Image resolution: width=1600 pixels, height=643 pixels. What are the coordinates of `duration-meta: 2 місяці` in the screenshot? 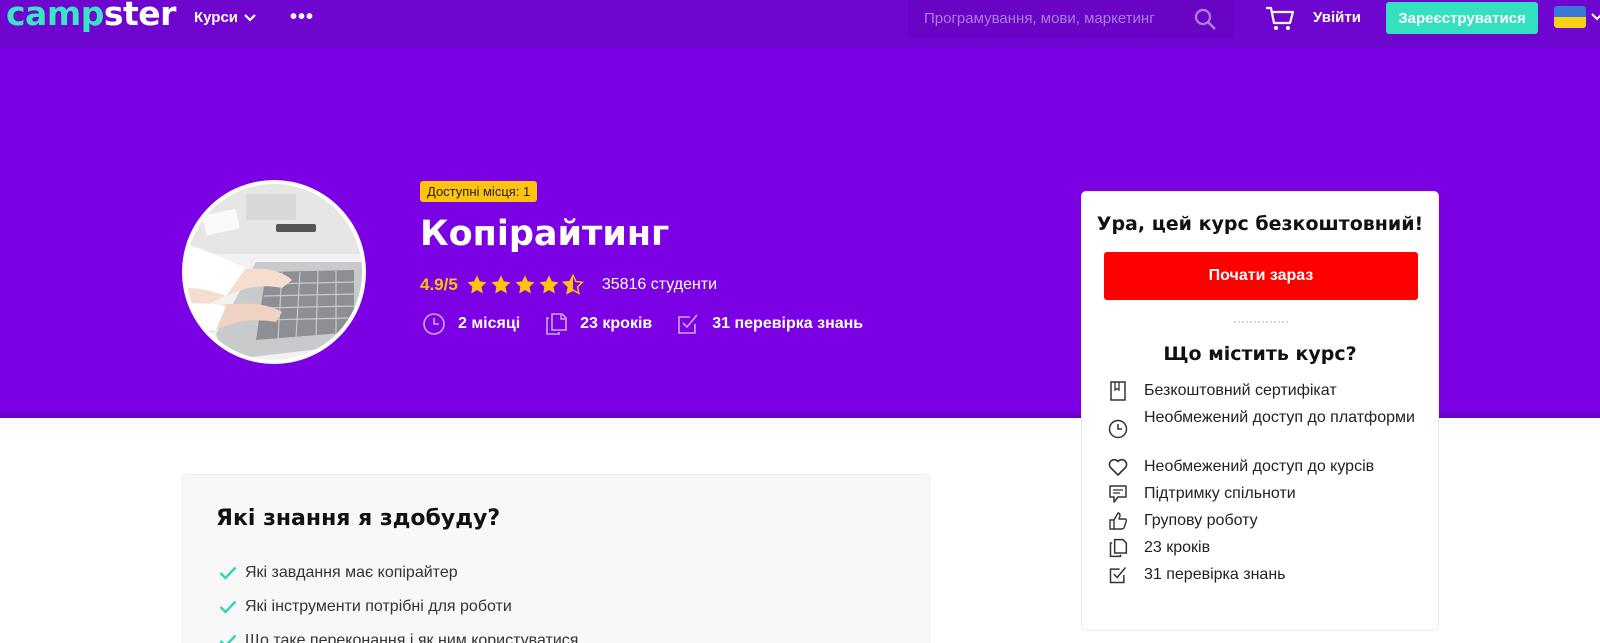 It's located at (471, 324).